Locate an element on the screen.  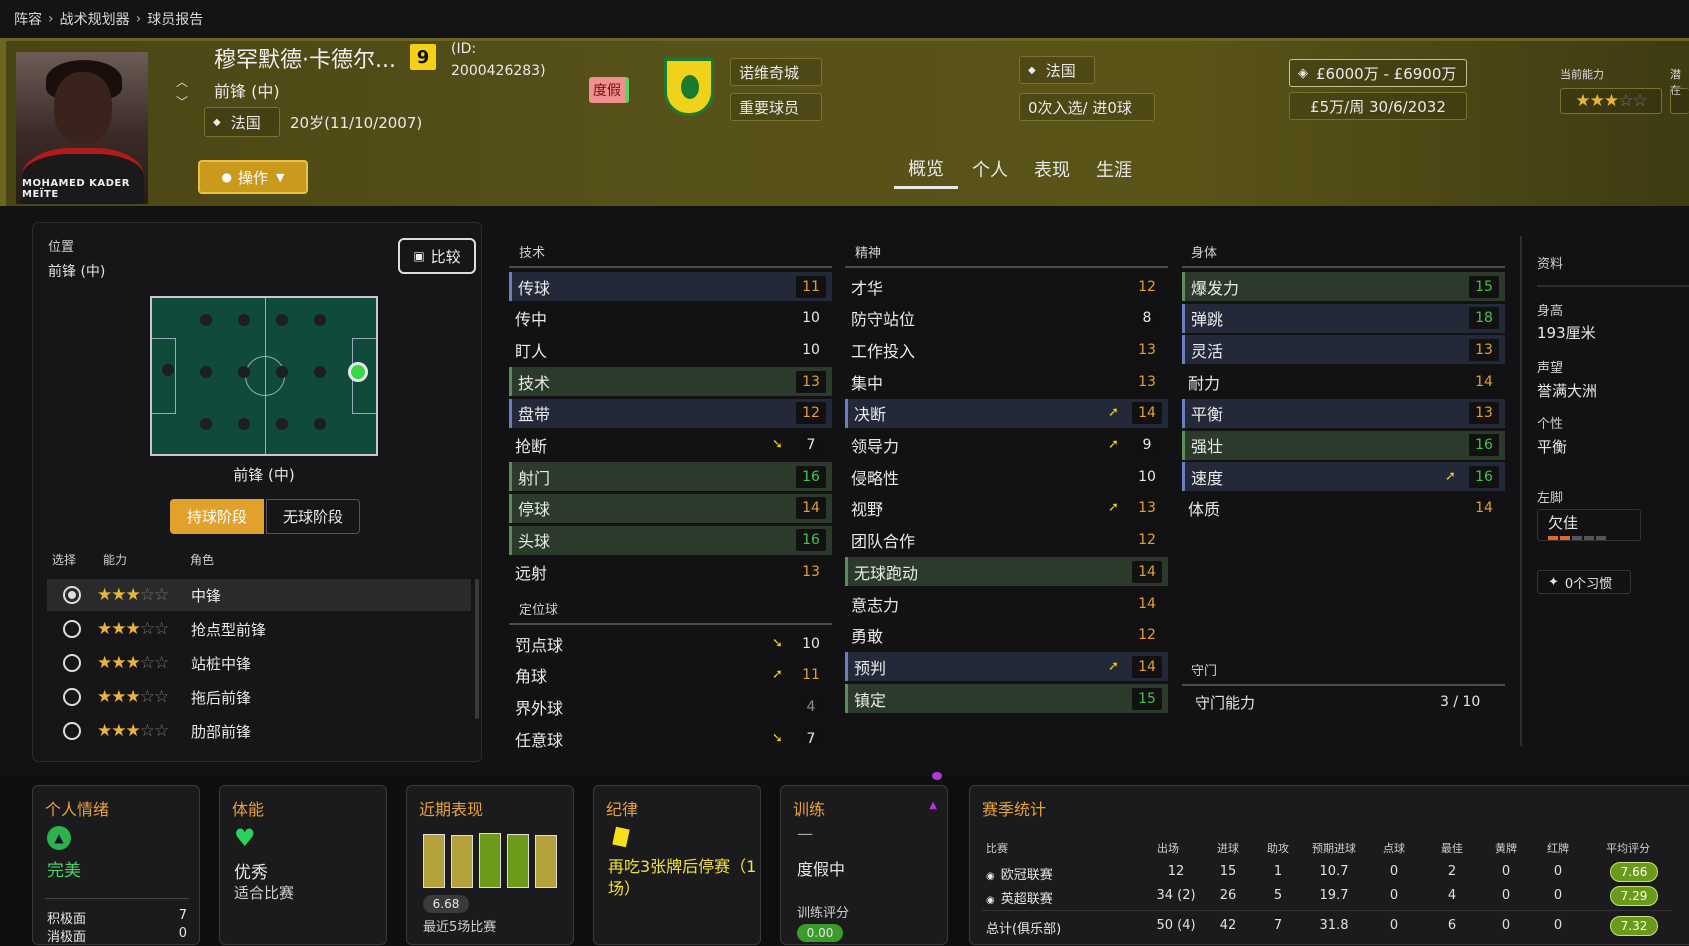
attribute-row: 平衡 13 is located at coordinates (1343, 413).